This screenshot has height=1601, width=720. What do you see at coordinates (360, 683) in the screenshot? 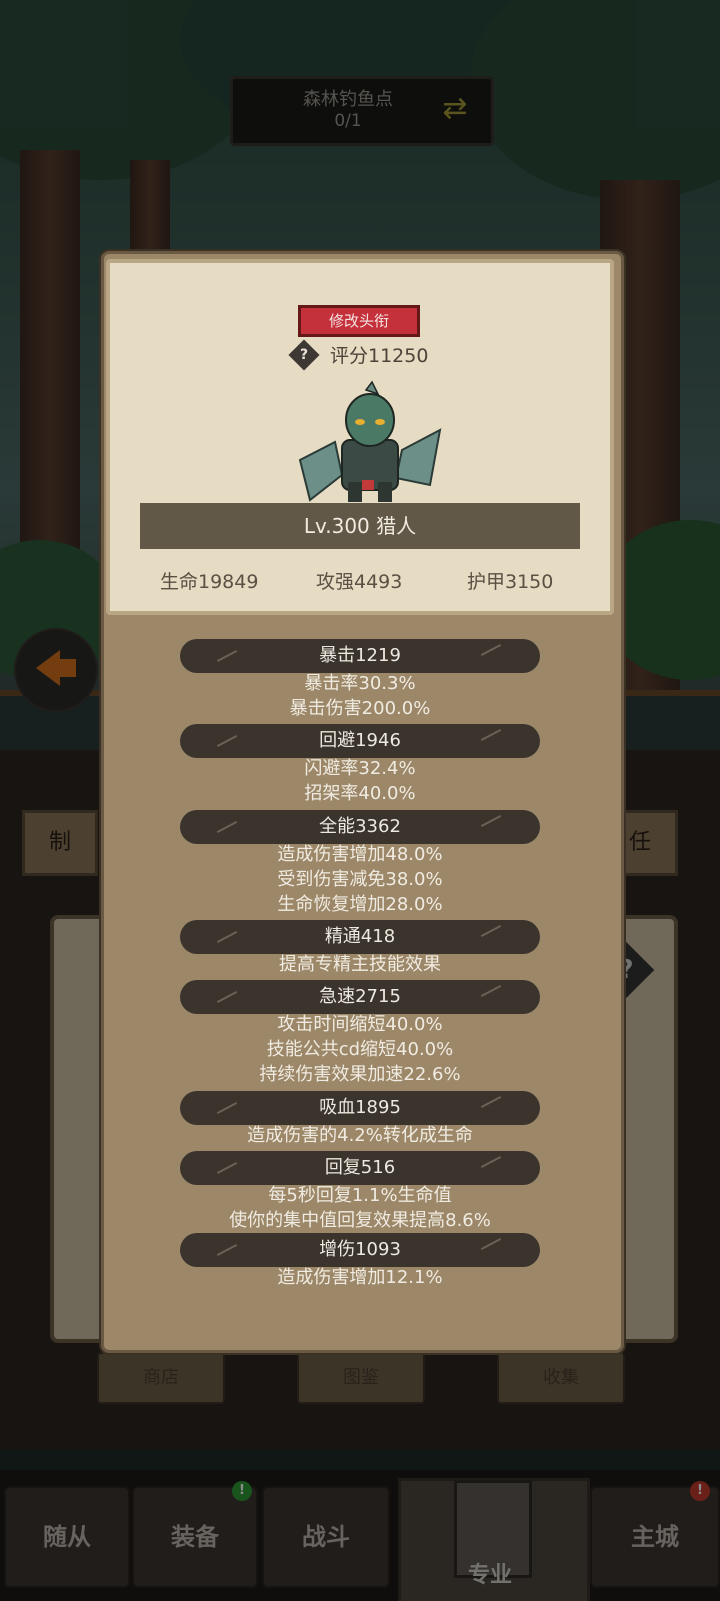
I see `attr-detail: 暴击率30.3%` at bounding box center [360, 683].